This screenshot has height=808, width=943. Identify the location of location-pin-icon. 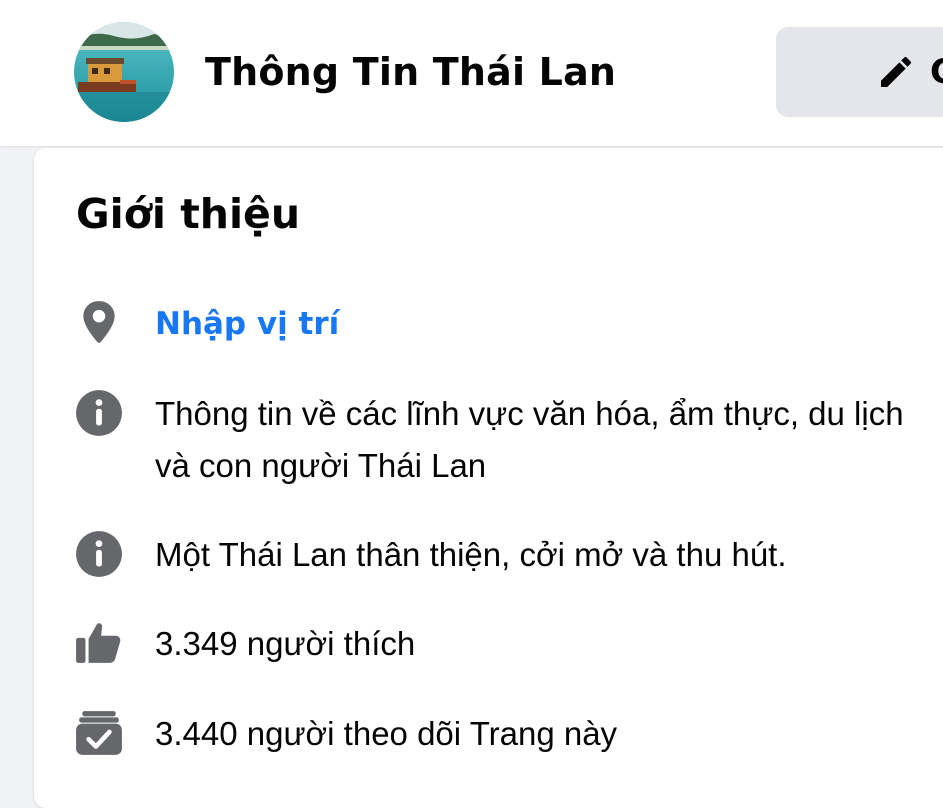
(99, 322).